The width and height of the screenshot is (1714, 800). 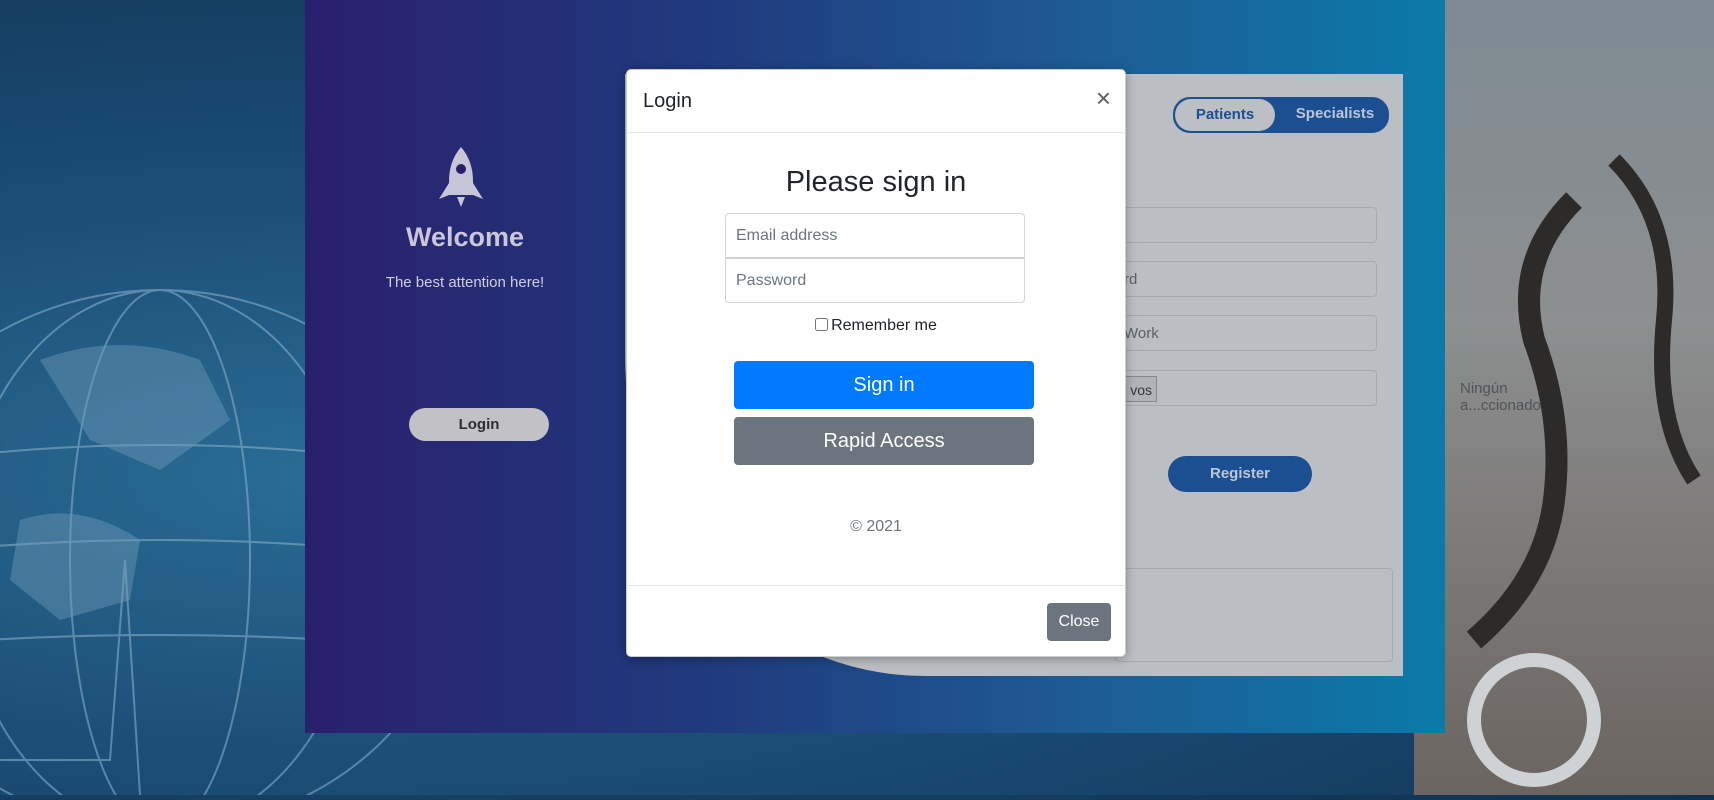 What do you see at coordinates (1079, 622) in the screenshot?
I see `close-button: Close` at bounding box center [1079, 622].